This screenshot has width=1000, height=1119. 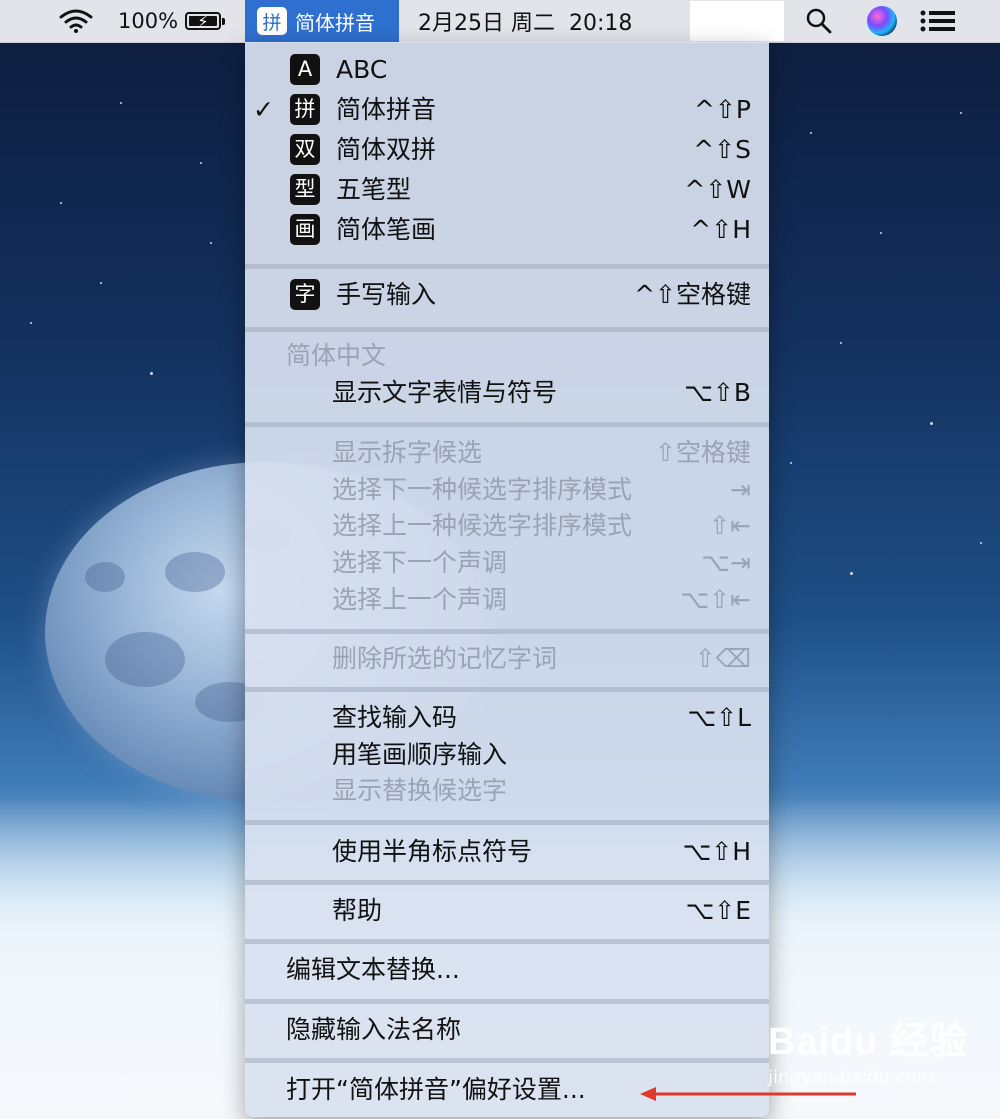 I want to click on siri-icon, so click(x=882, y=21).